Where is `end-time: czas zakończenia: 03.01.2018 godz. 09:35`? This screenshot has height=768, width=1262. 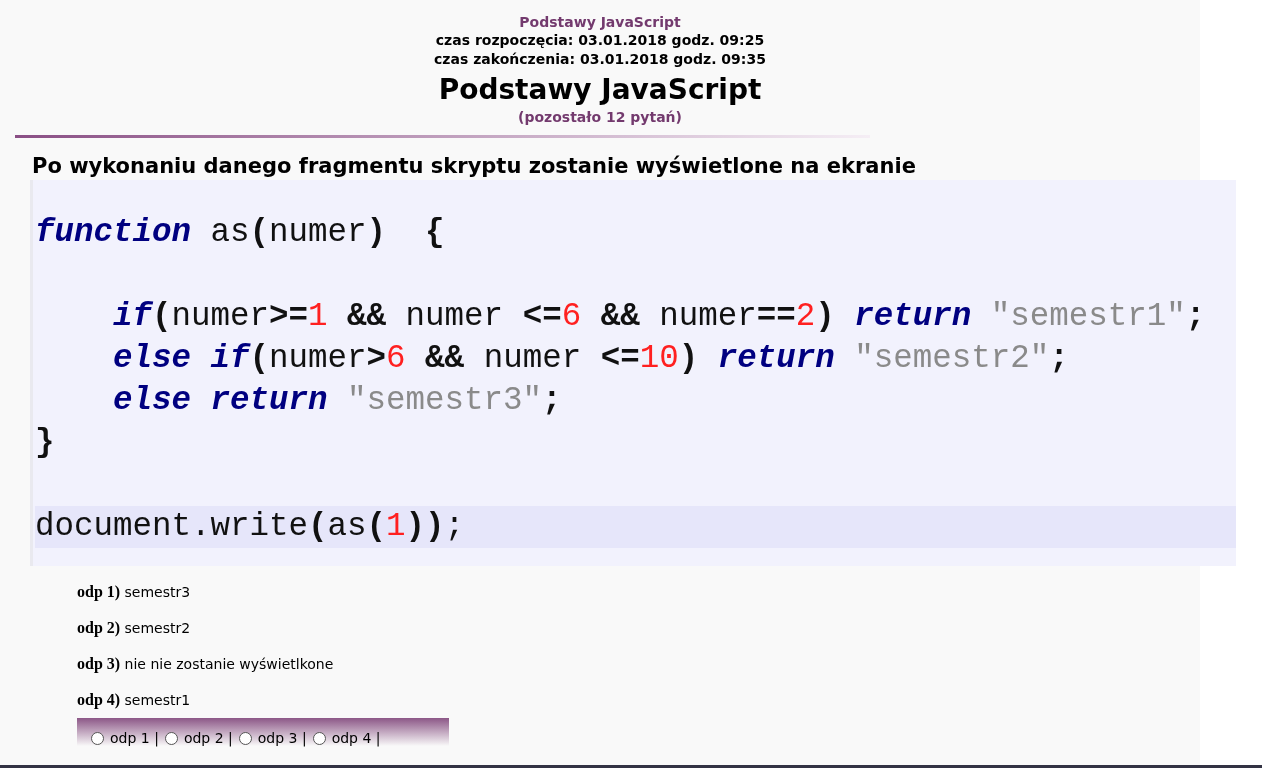
end-time: czas zakończenia: 03.01.2018 godz. 09:35 is located at coordinates (600, 59).